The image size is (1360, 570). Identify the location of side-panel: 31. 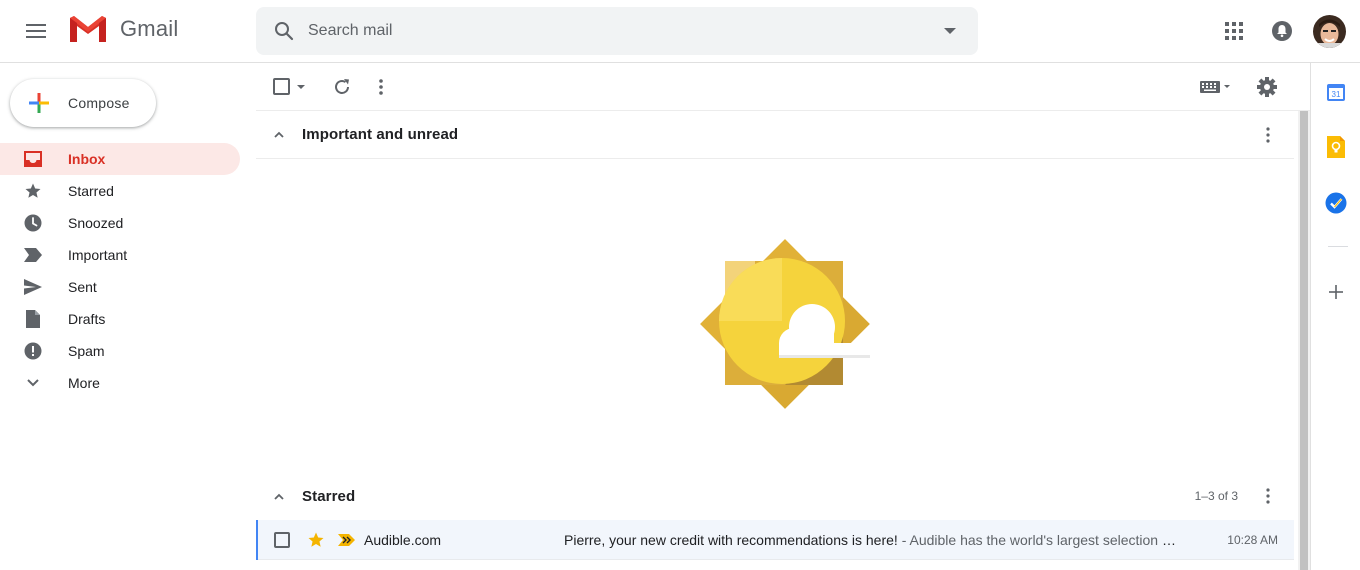
(1335, 316).